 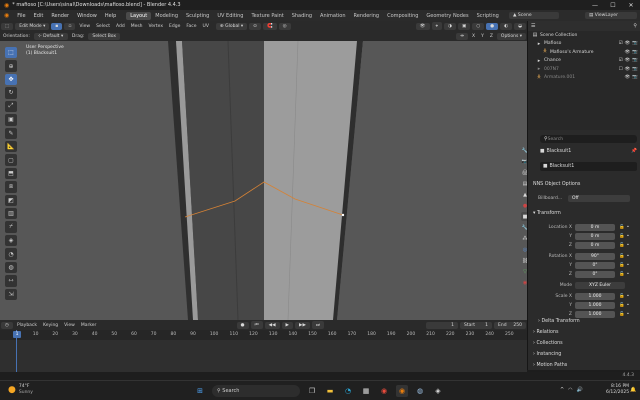 What do you see at coordinates (317, 325) in the screenshot?
I see `jump-end-button: ⏭` at bounding box center [317, 325].